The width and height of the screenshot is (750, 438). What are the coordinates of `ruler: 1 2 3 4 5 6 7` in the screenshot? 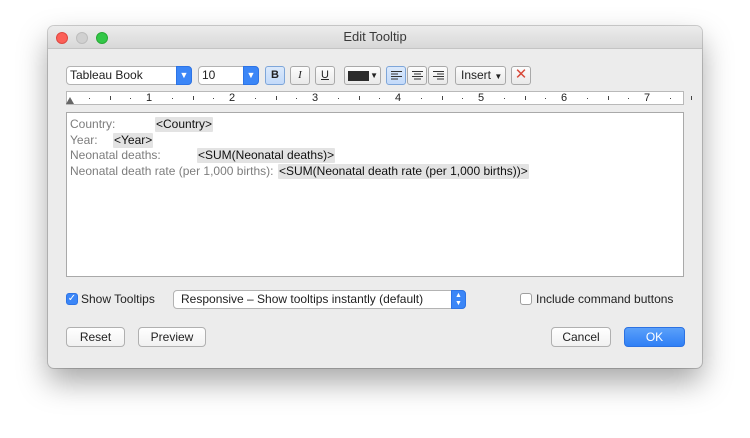 It's located at (379, 98).